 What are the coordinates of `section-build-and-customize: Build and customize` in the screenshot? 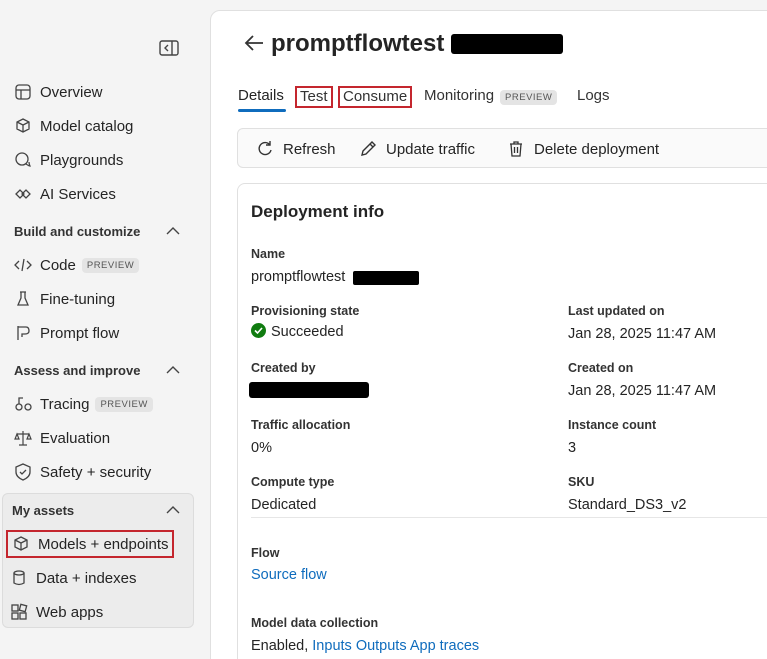 It's located at (97, 231).